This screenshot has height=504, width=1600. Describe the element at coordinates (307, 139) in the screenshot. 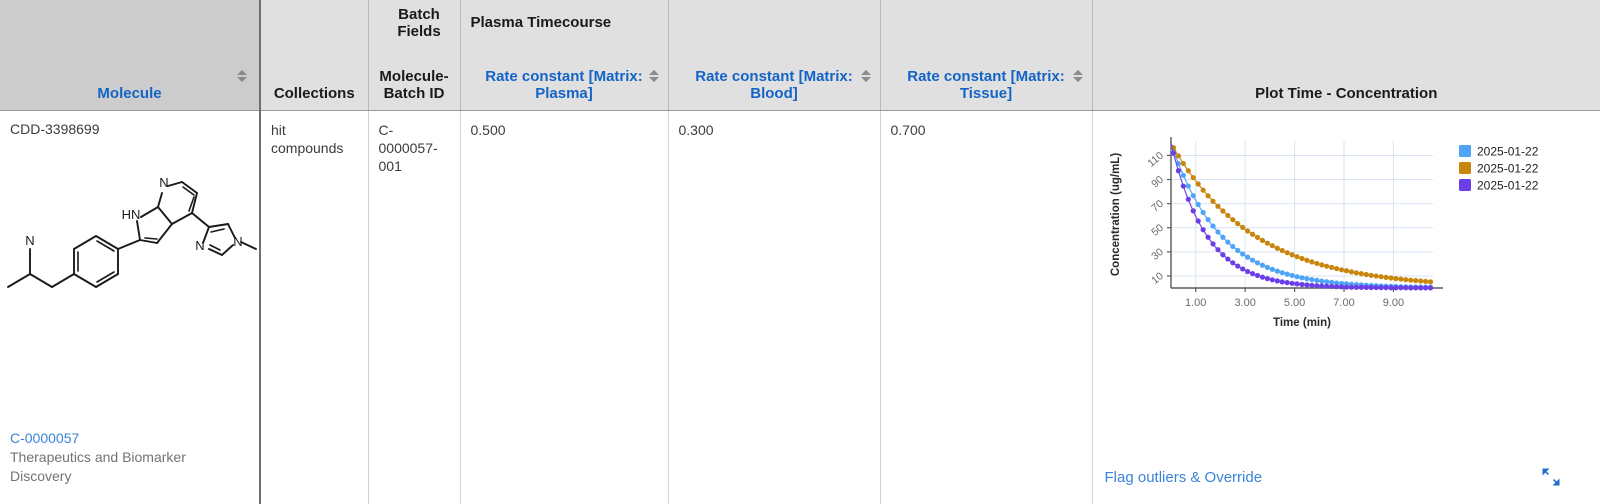

I see `collections-value: hit compounds` at that location.